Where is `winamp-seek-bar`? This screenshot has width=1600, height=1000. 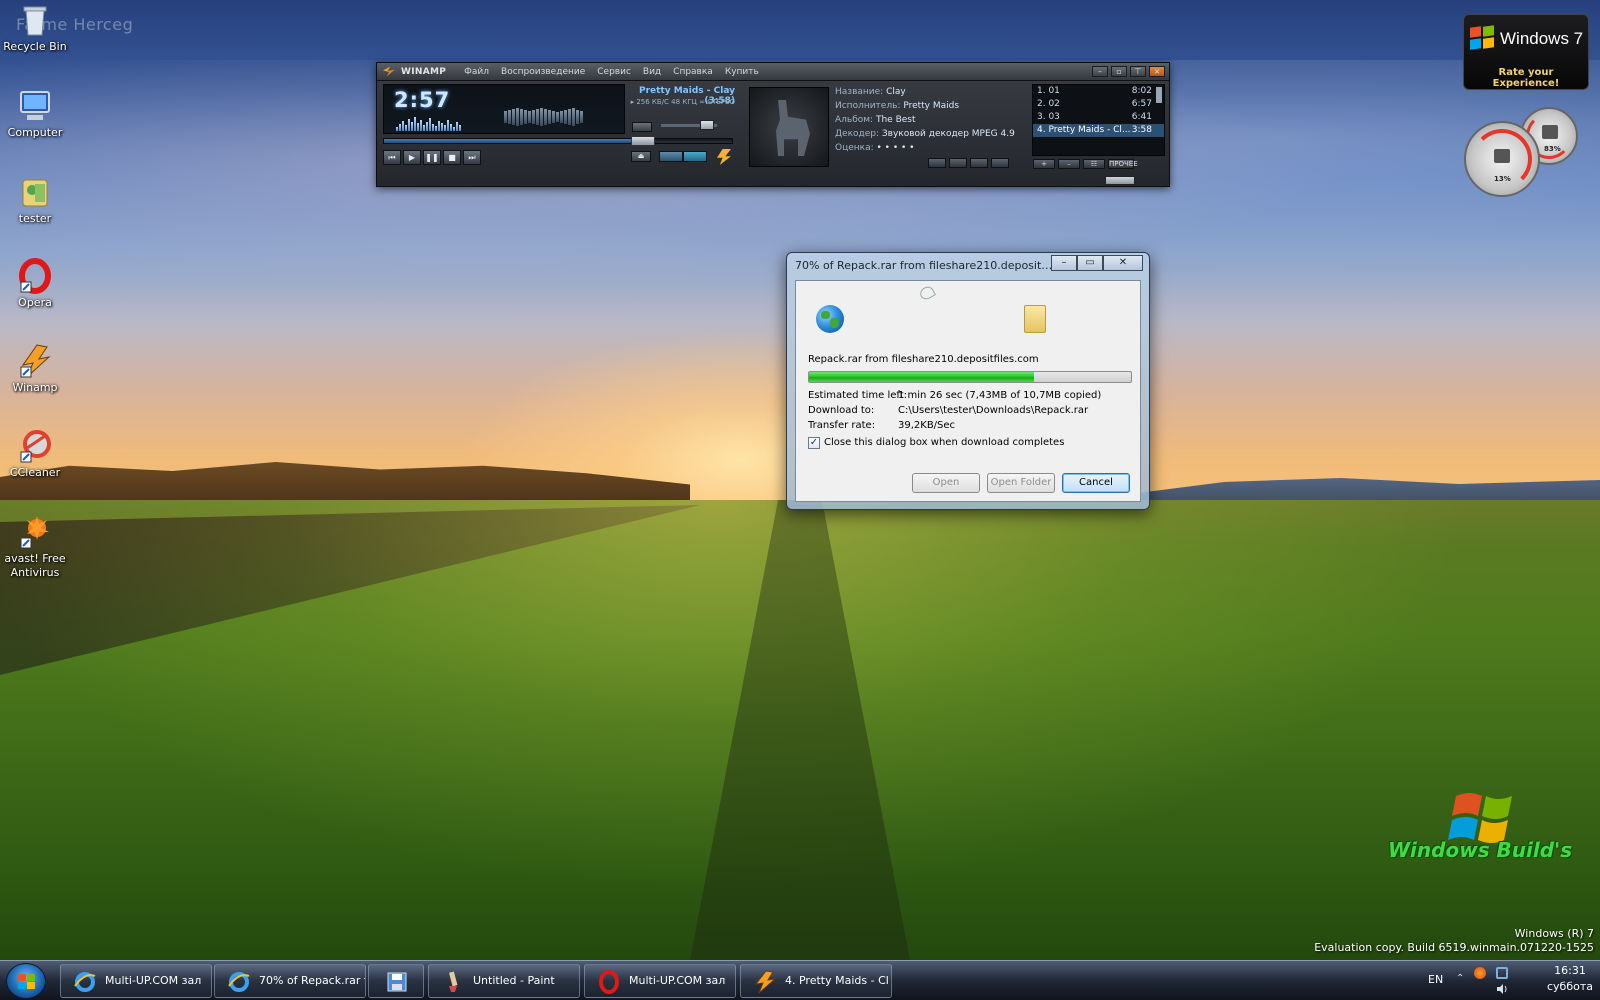 winamp-seek-bar is located at coordinates (558, 141).